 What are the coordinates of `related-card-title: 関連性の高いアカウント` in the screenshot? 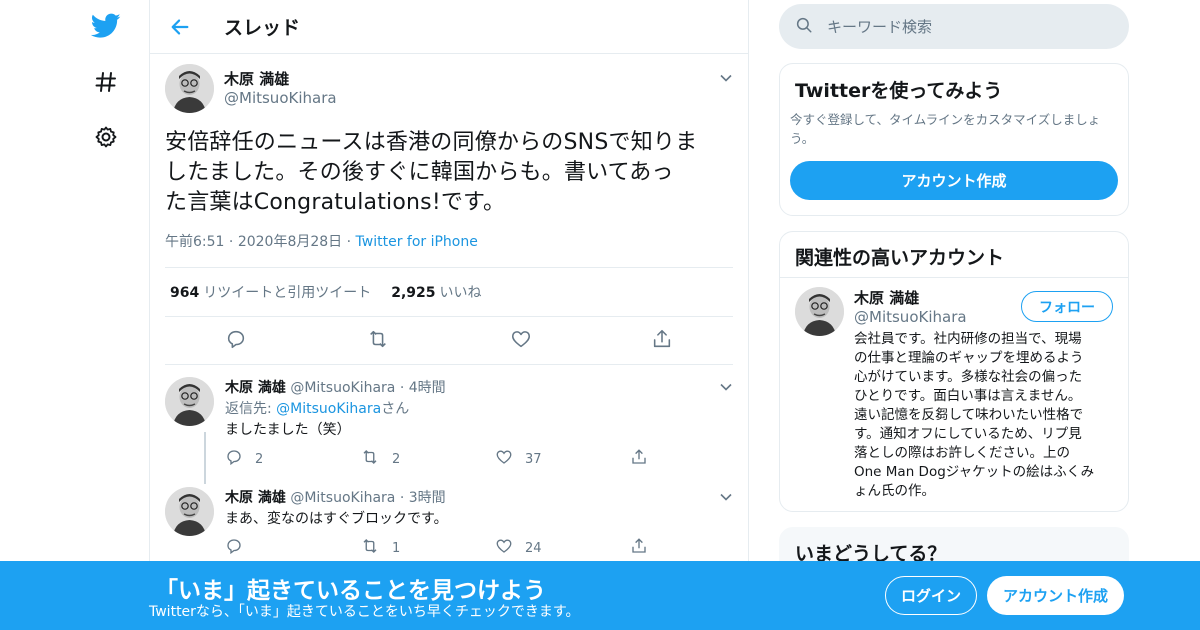 It's located at (900, 258).